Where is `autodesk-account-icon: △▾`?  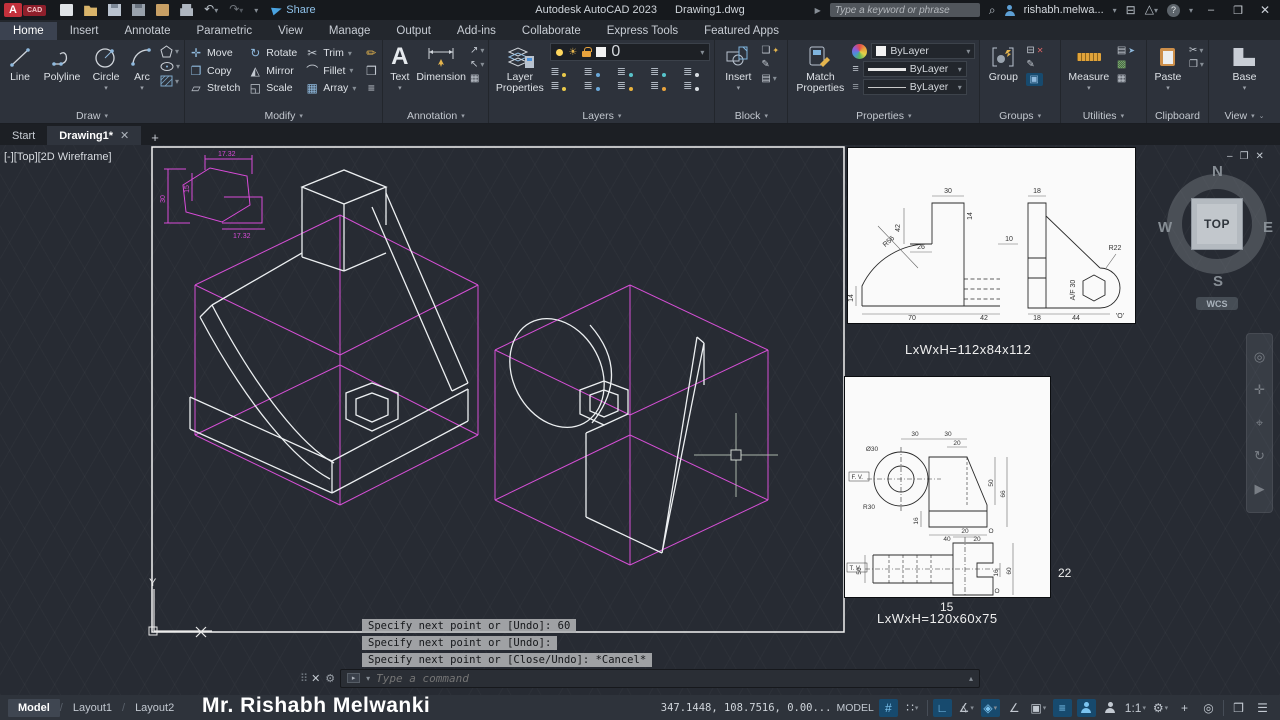 autodesk-account-icon: △▾ is located at coordinates (1151, 10).